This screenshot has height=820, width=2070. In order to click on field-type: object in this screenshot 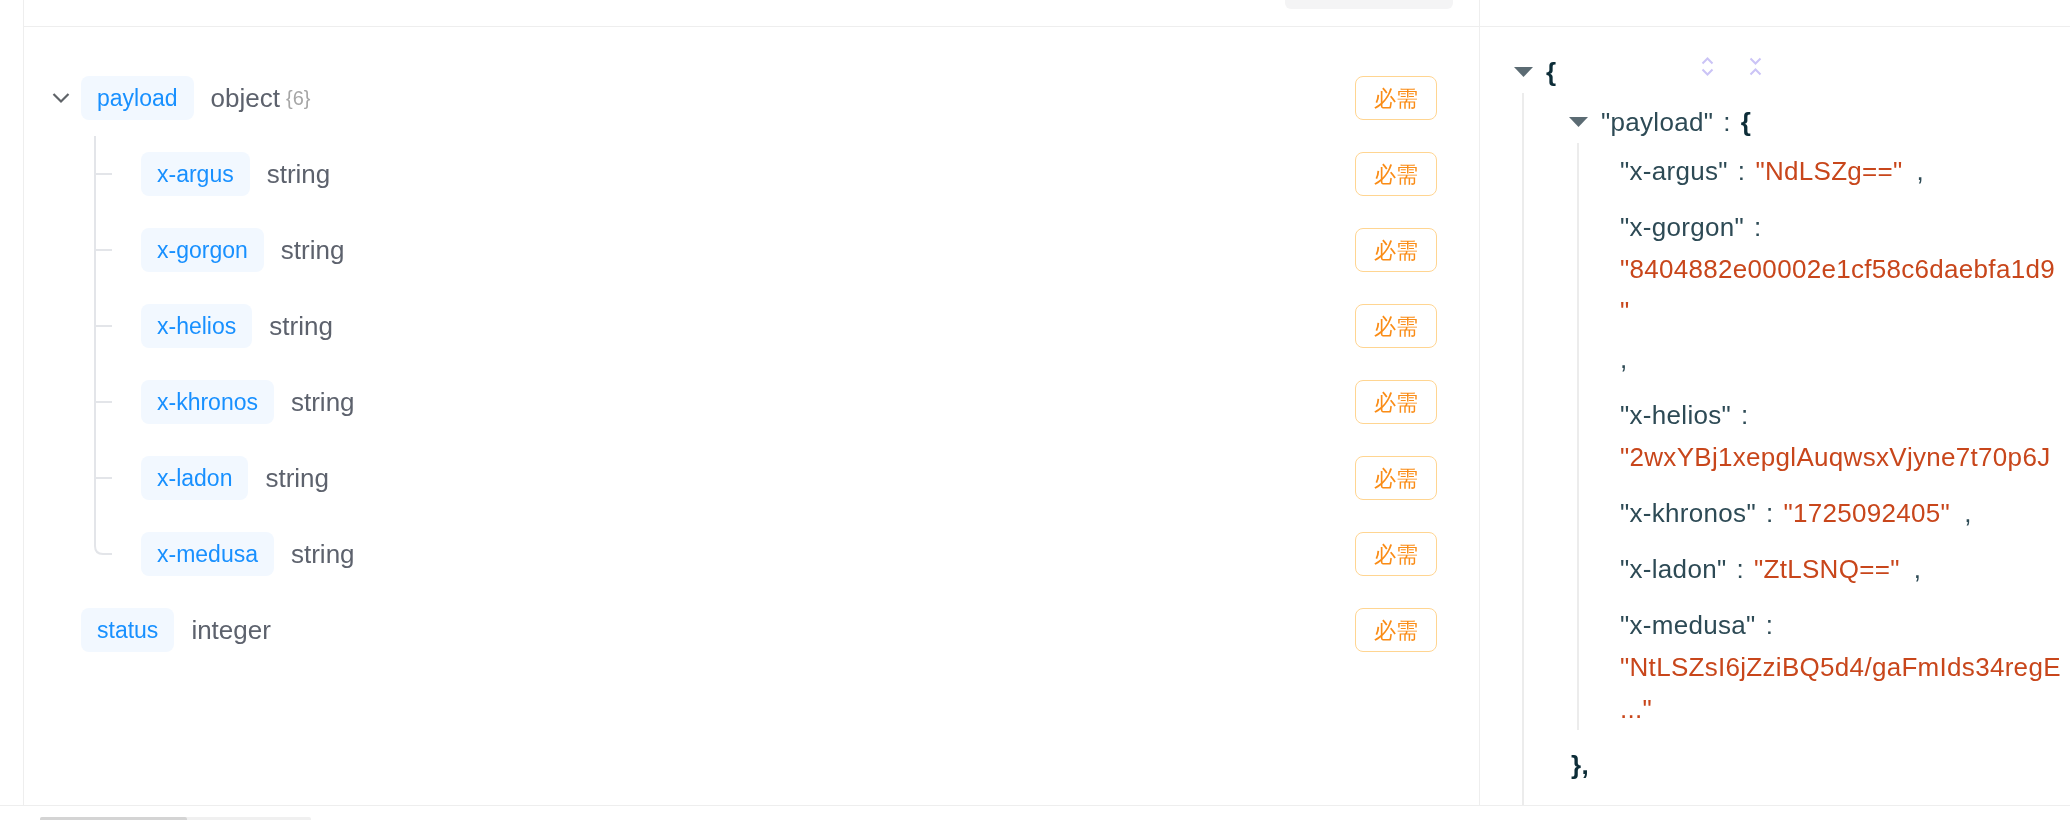, I will do `click(245, 98)`.